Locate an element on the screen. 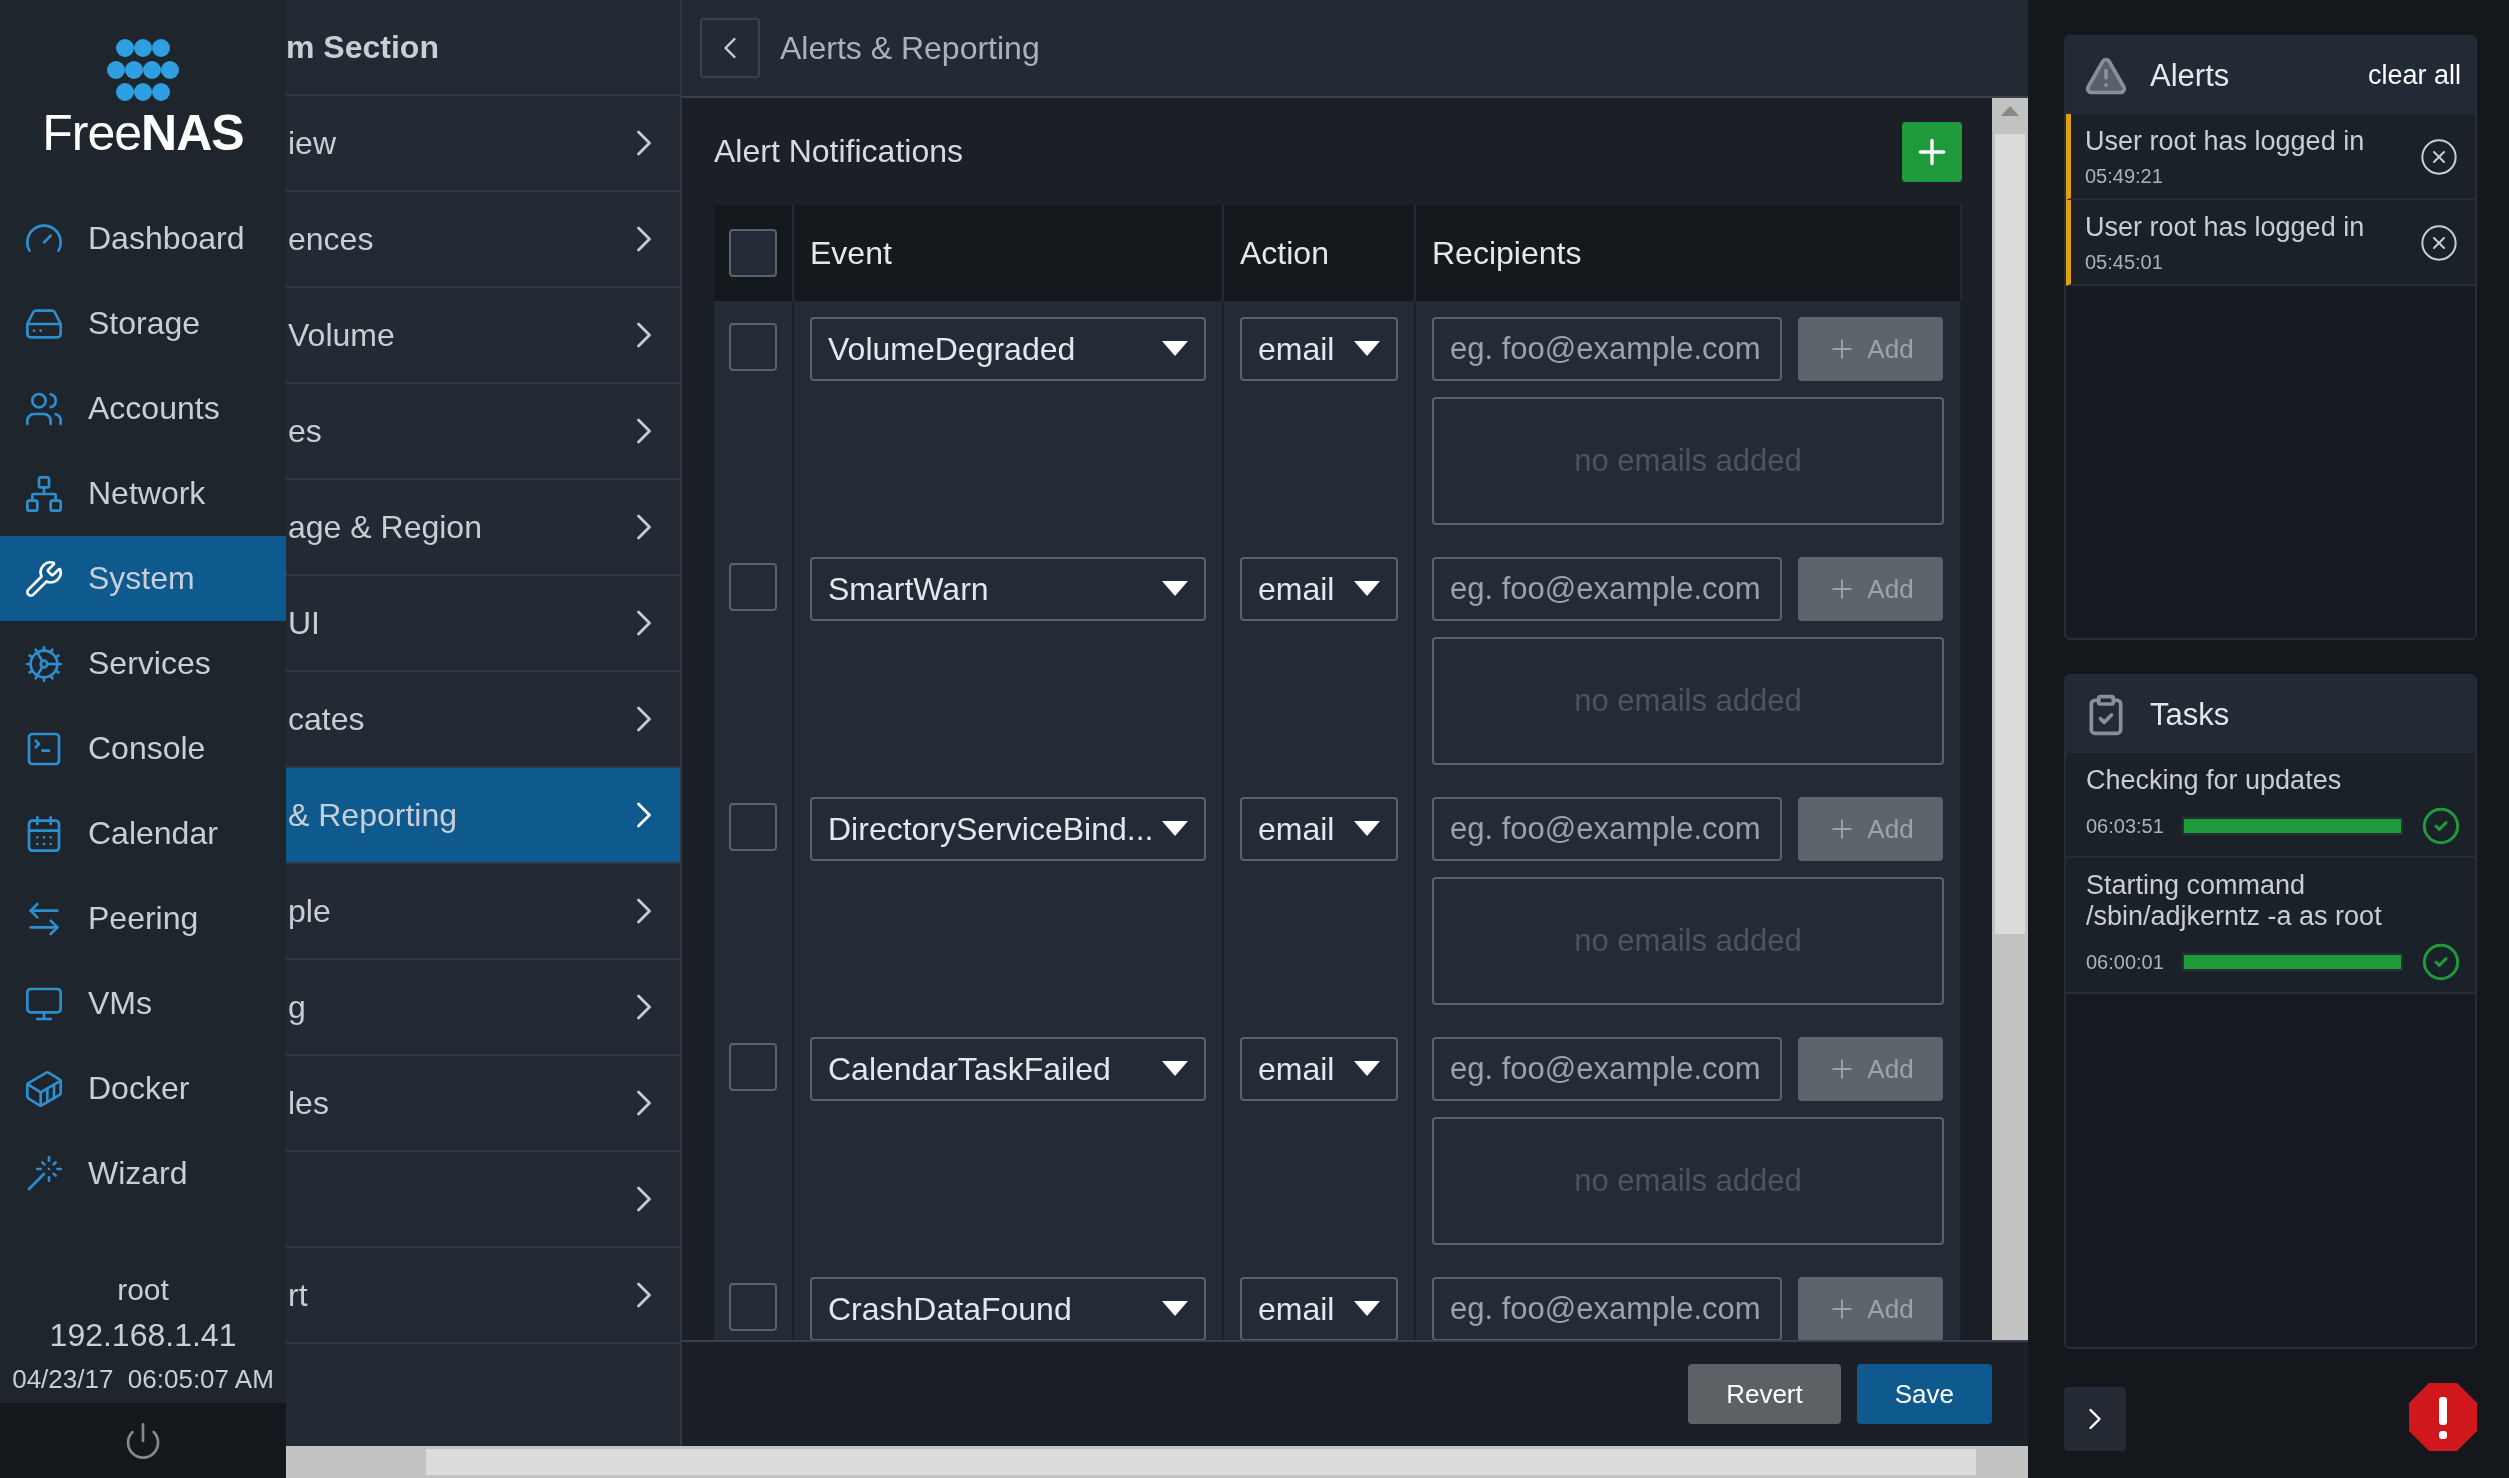  nav-item: Peering is located at coordinates (143, 918).